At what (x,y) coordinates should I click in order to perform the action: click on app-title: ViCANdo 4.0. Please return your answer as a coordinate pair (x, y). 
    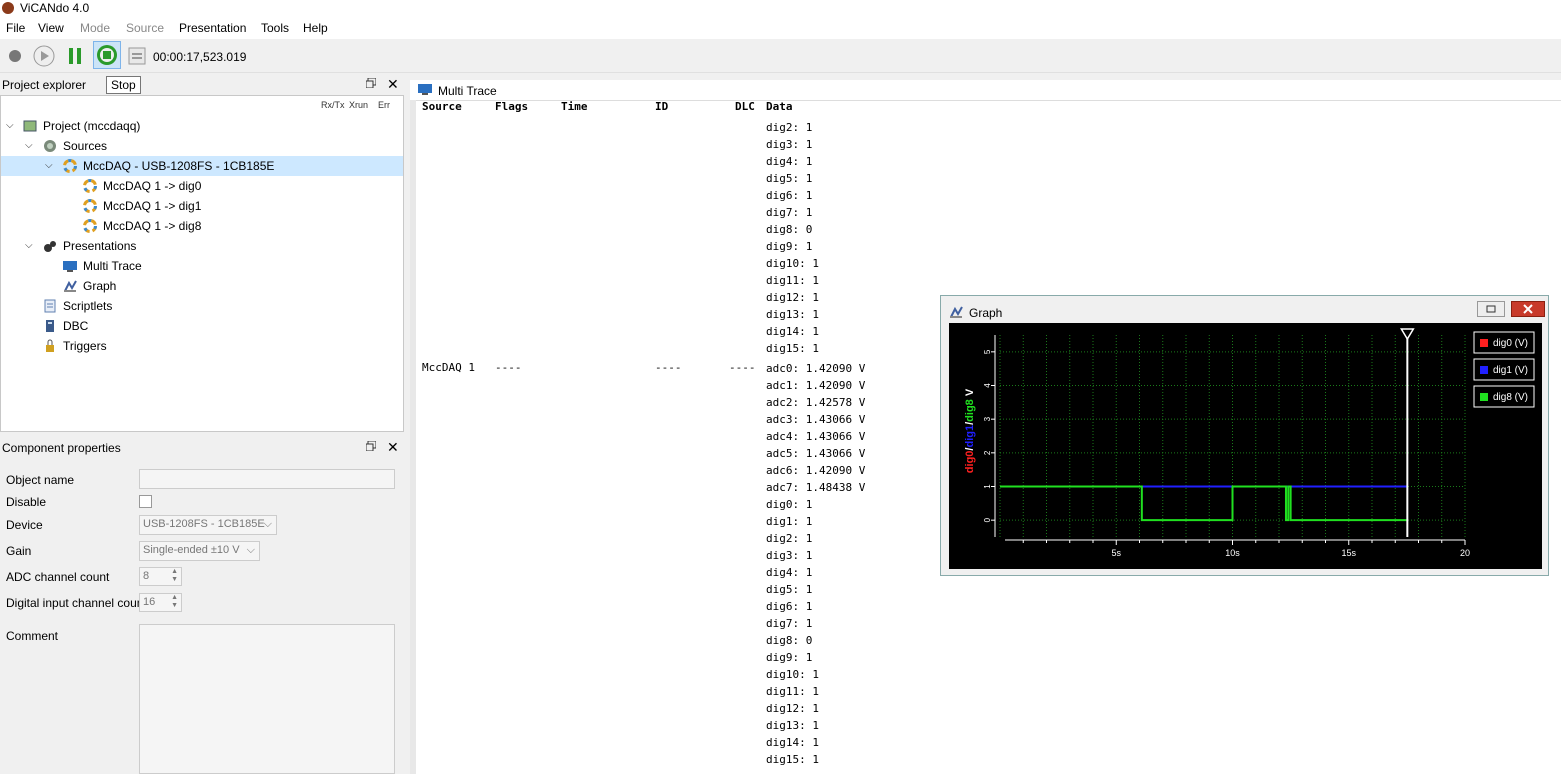
    Looking at the image, I should click on (55, 8).